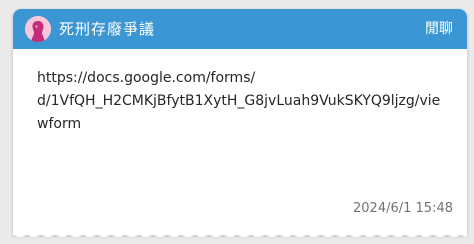 This screenshot has height=244, width=474. I want to click on board-avatar-icon, so click(38, 29).